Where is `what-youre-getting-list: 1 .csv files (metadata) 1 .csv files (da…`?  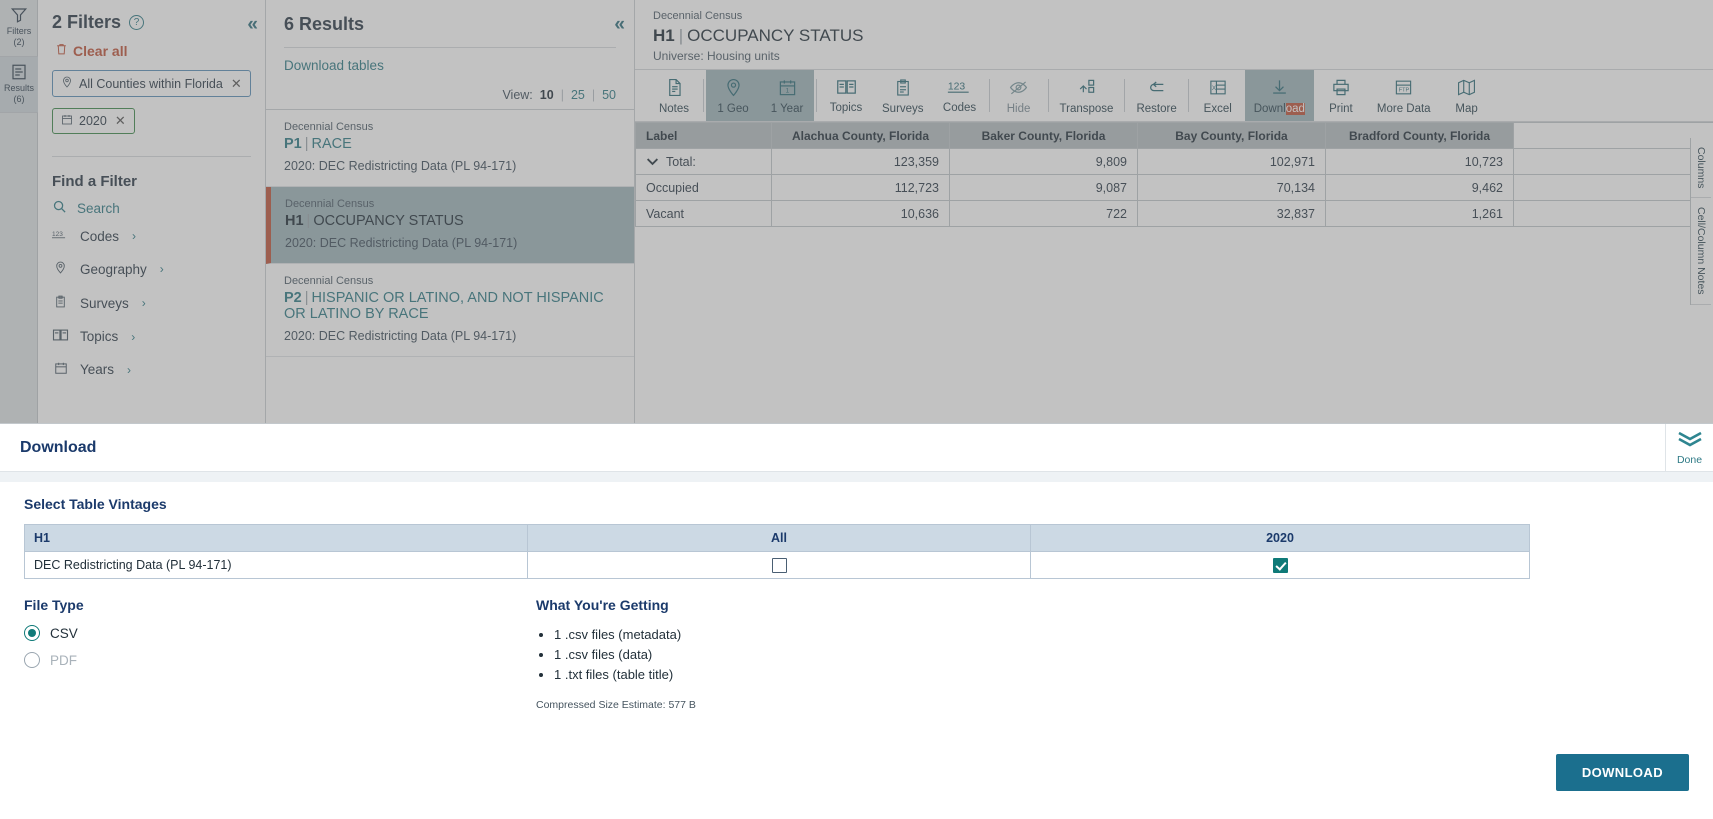 what-youre-getting-list: 1 .csv files (metadata) 1 .csv files (da… is located at coordinates (1121, 655).